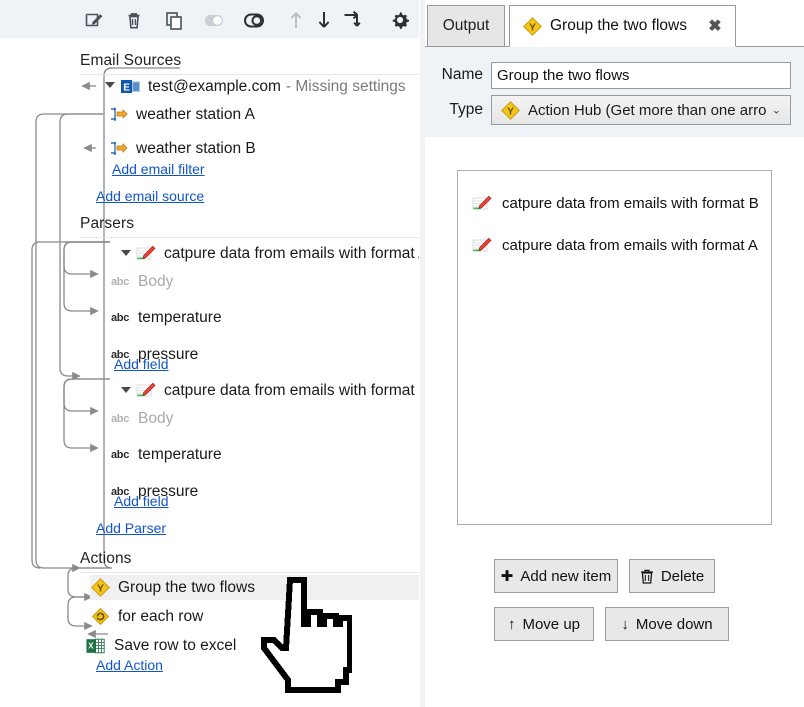  Describe the element at coordinates (258, 114) in the screenshot. I see `tree-node-weather-station-a: weather station A` at that location.